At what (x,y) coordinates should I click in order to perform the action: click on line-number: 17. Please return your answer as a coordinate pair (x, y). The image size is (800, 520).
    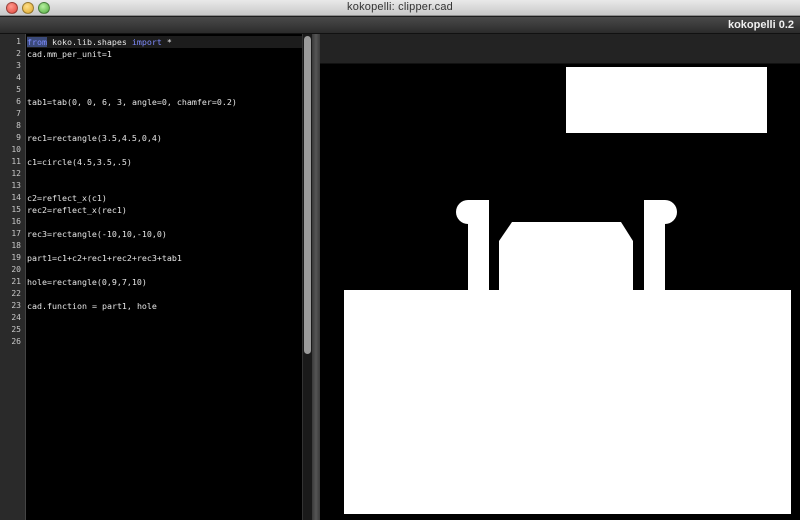
    Looking at the image, I should click on (16, 233).